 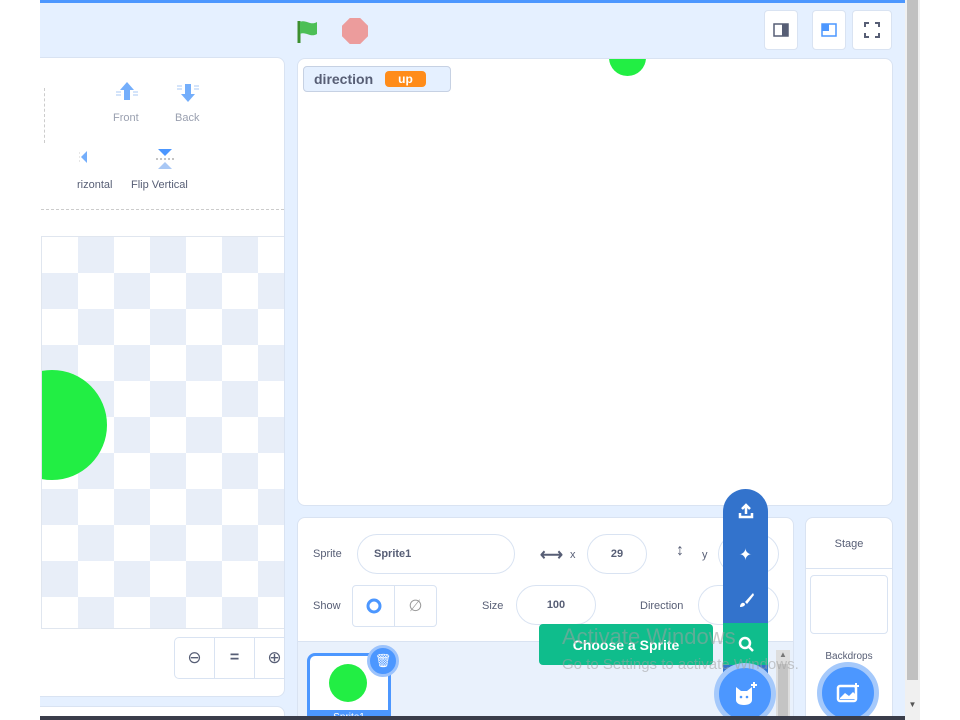 What do you see at coordinates (551, 555) in the screenshot?
I see `x-arrows-icon: ⟷` at bounding box center [551, 555].